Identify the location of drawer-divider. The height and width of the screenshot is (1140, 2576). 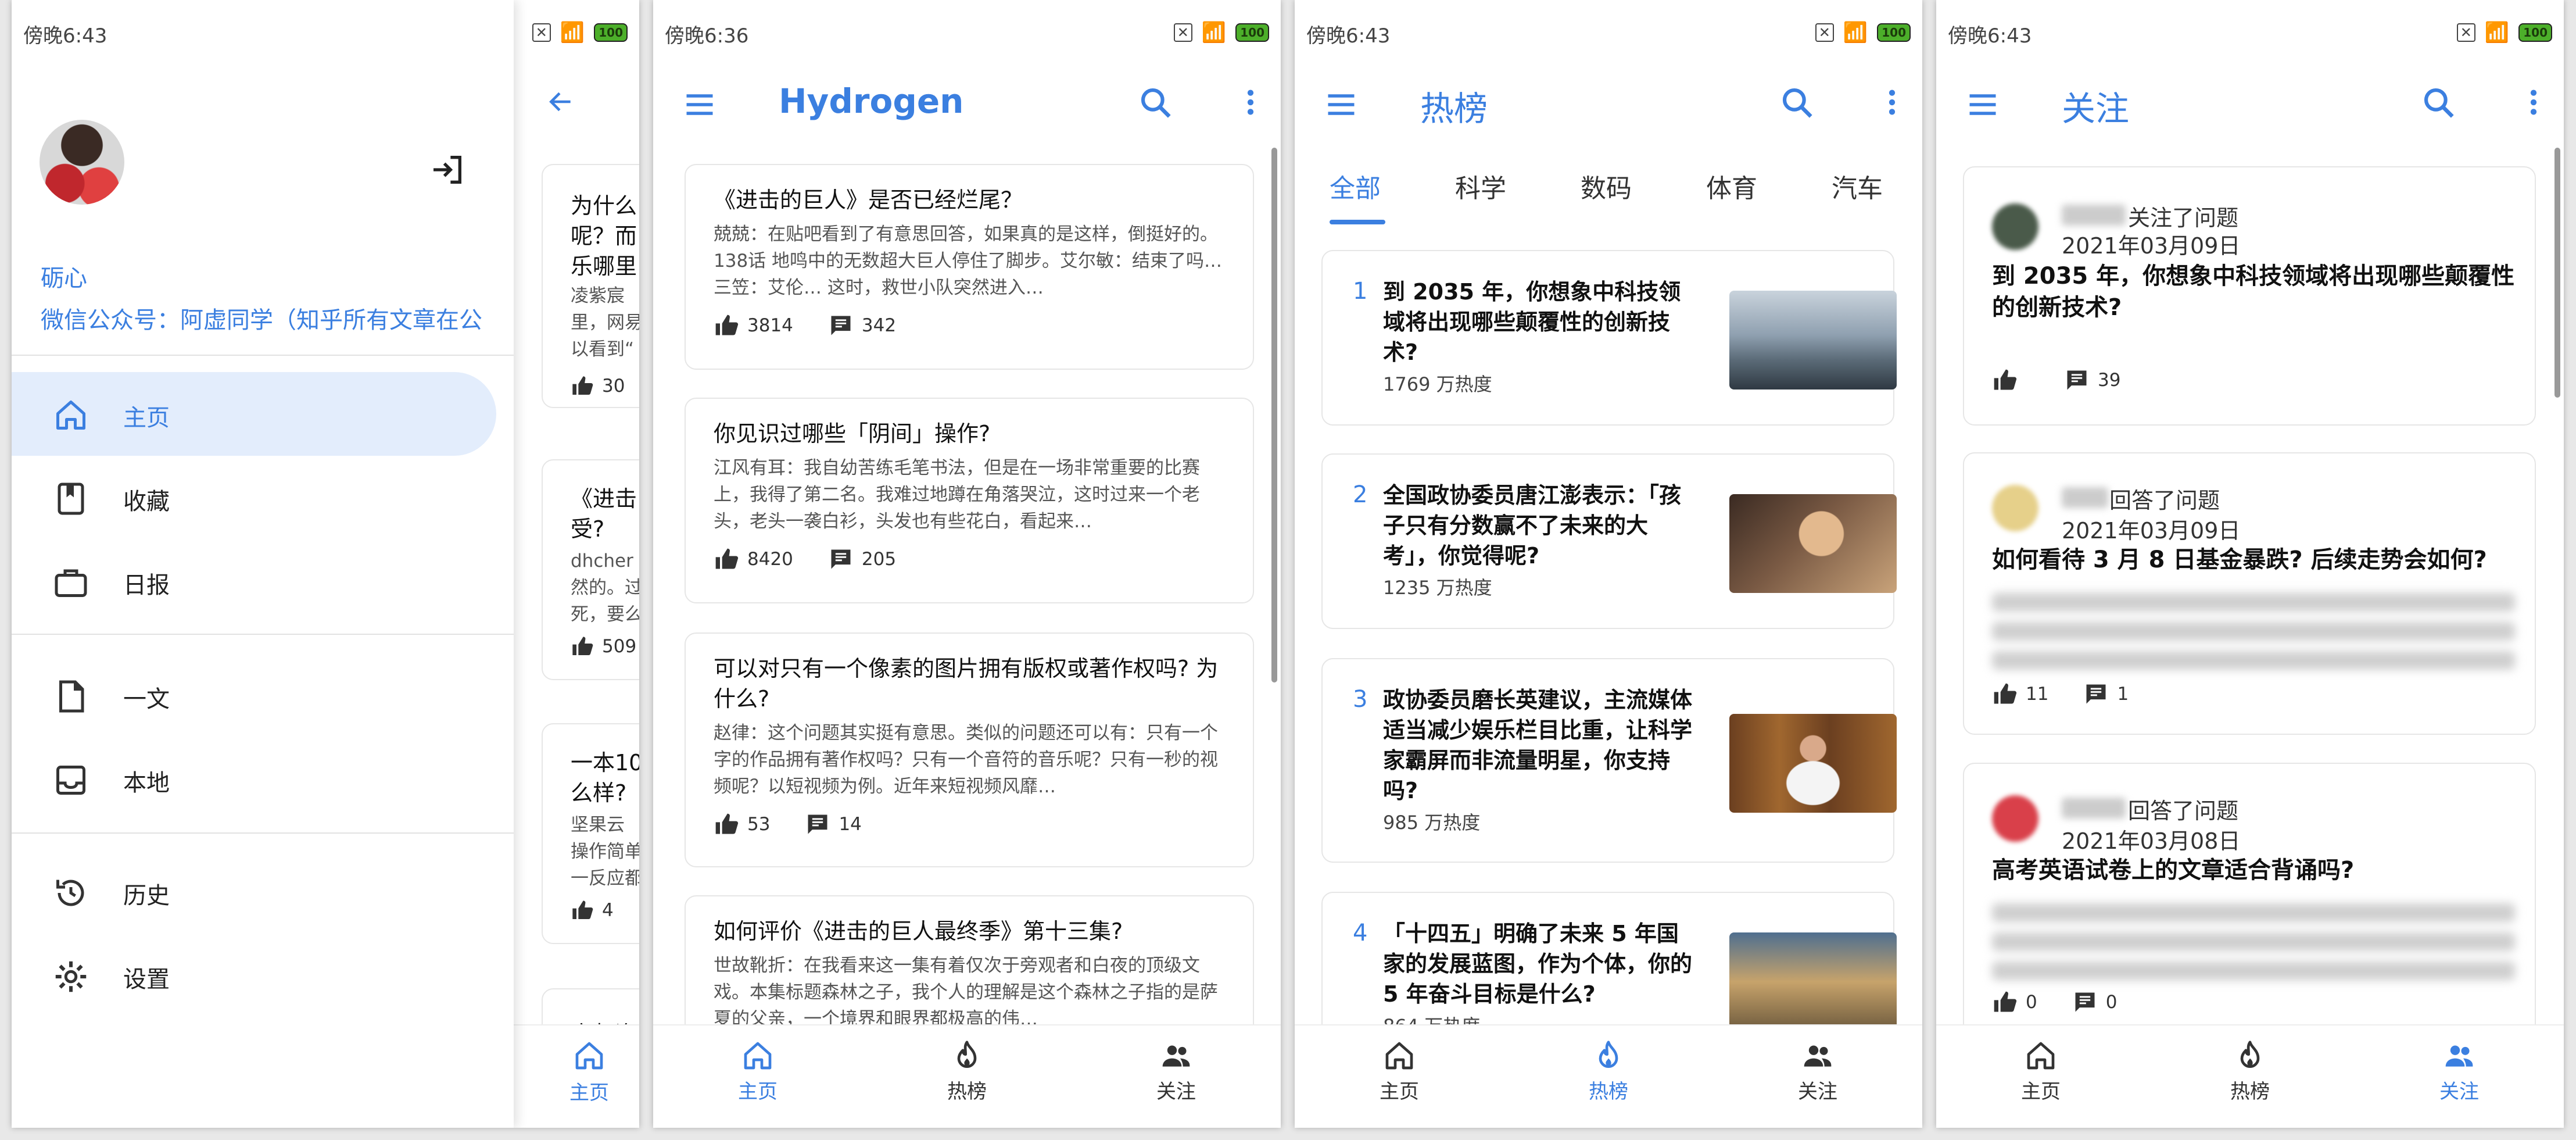
(263, 355).